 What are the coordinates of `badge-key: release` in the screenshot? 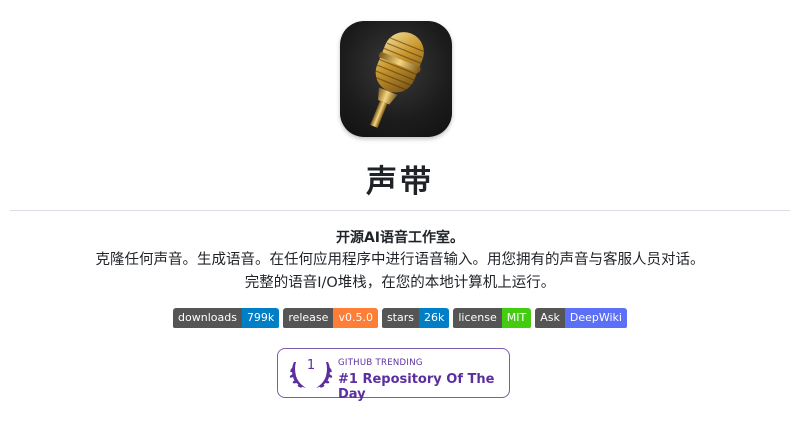 It's located at (308, 318).